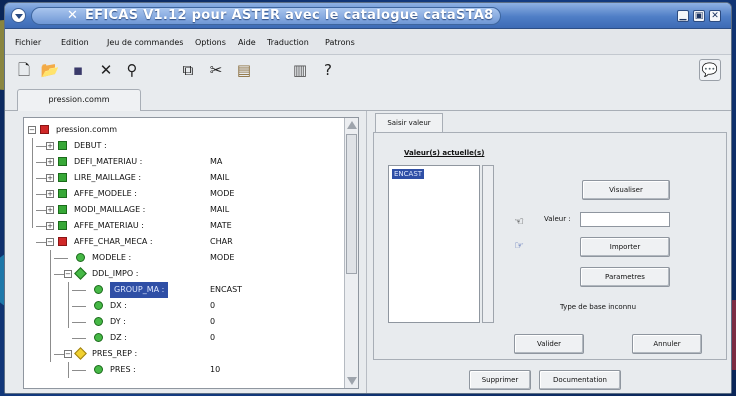  Describe the element at coordinates (184, 130) in the screenshot. I see `tree-row: − pression.comm` at that location.